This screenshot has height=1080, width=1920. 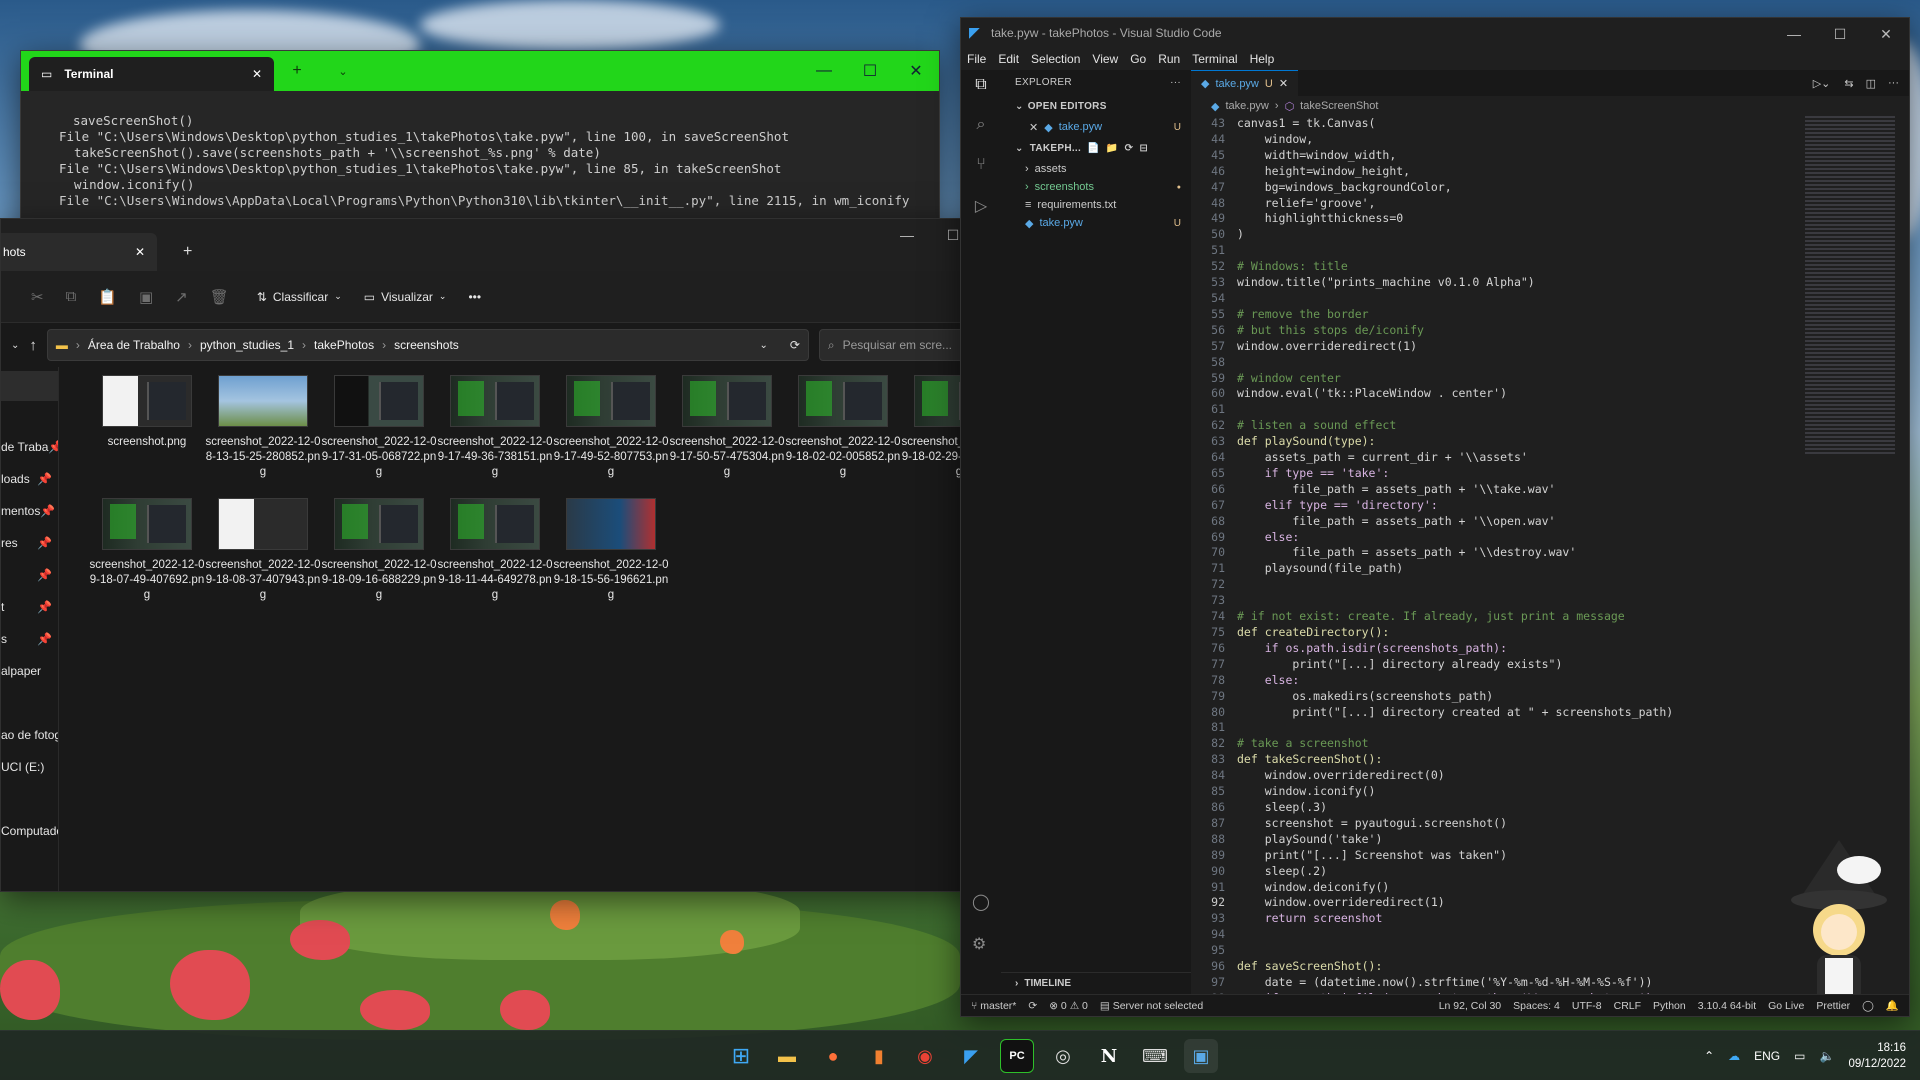 What do you see at coordinates (1511, 744) in the screenshot?
I see `code-line: 82 # take a screenshot` at bounding box center [1511, 744].